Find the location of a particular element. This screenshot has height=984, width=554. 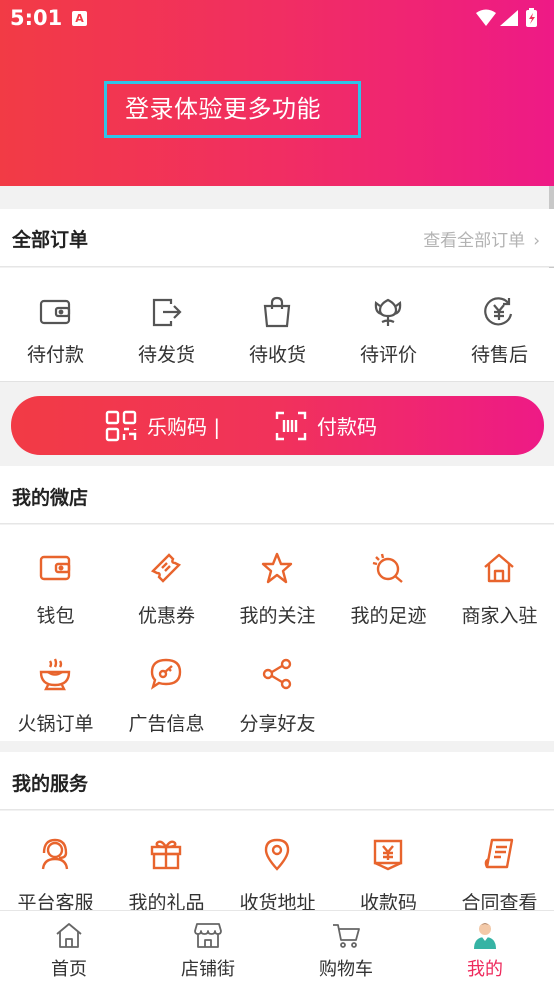

micro-shop-header: 我的微店 is located at coordinates (277, 495).